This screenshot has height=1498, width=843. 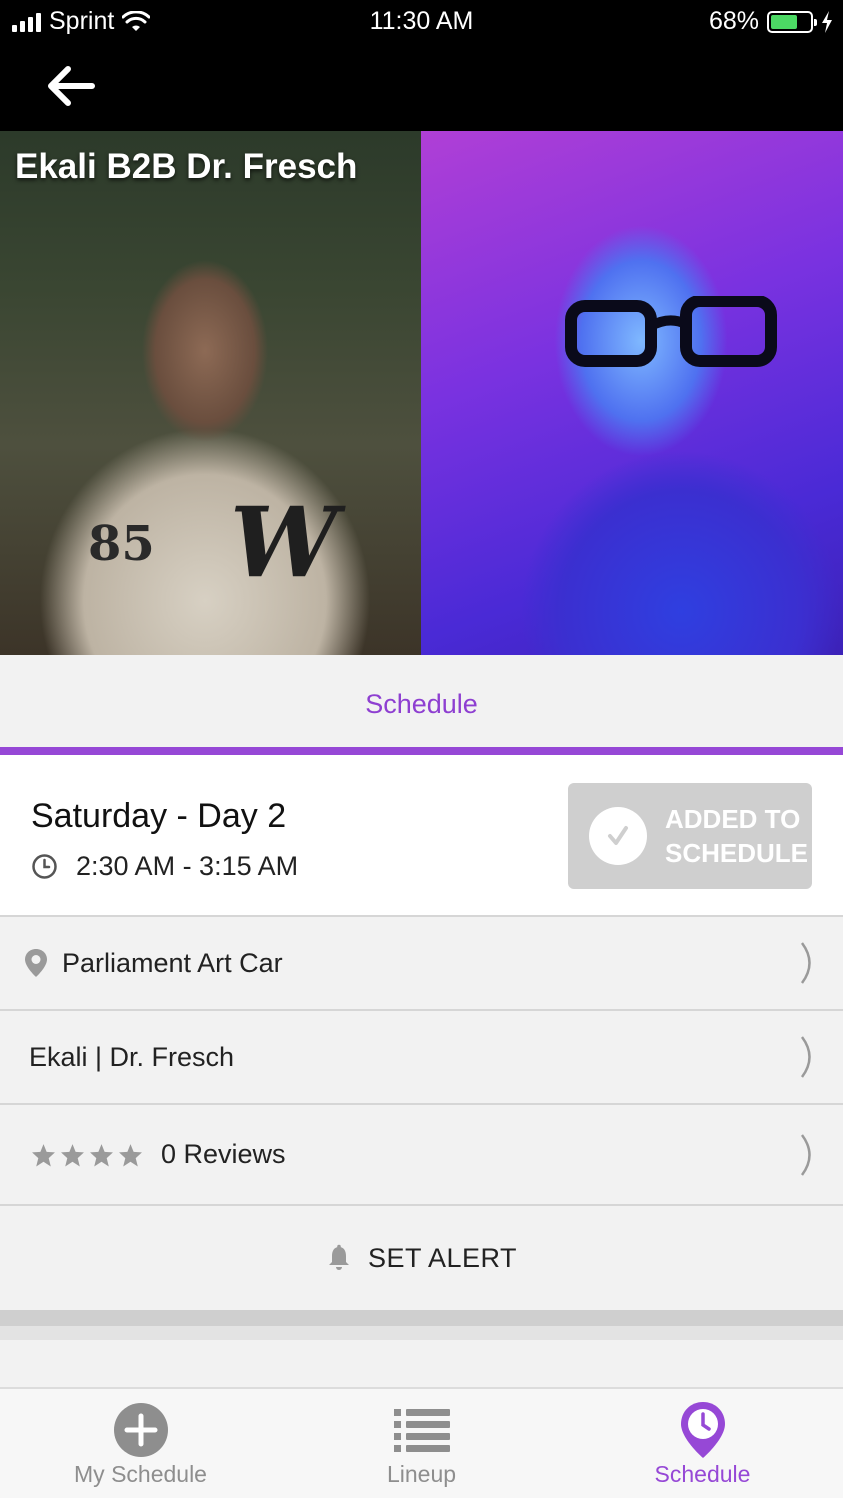 What do you see at coordinates (36, 963) in the screenshot?
I see `location-pin-icon` at bounding box center [36, 963].